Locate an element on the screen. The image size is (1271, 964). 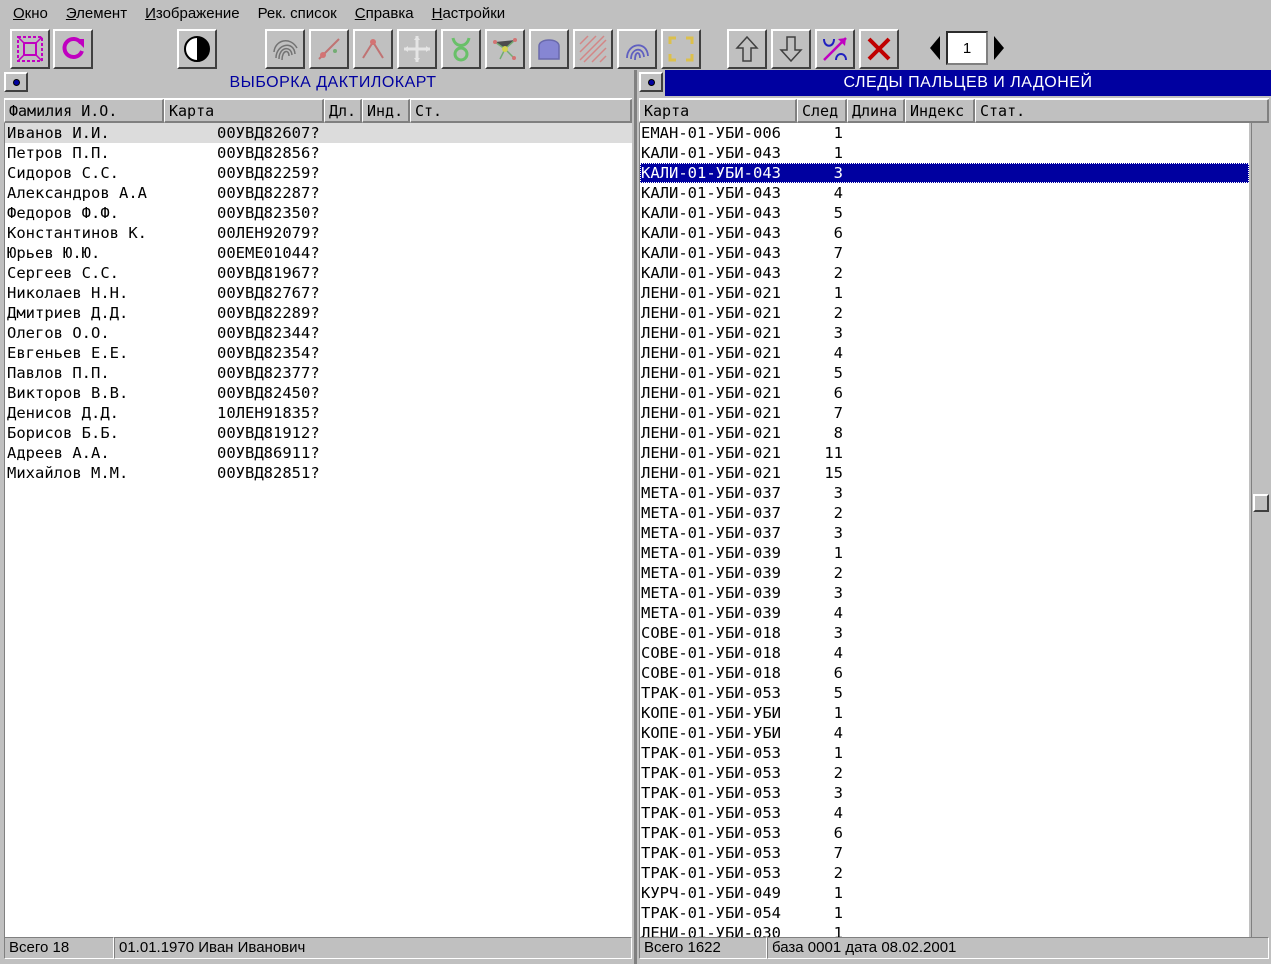
core-delta-button is located at coordinates (461, 49).